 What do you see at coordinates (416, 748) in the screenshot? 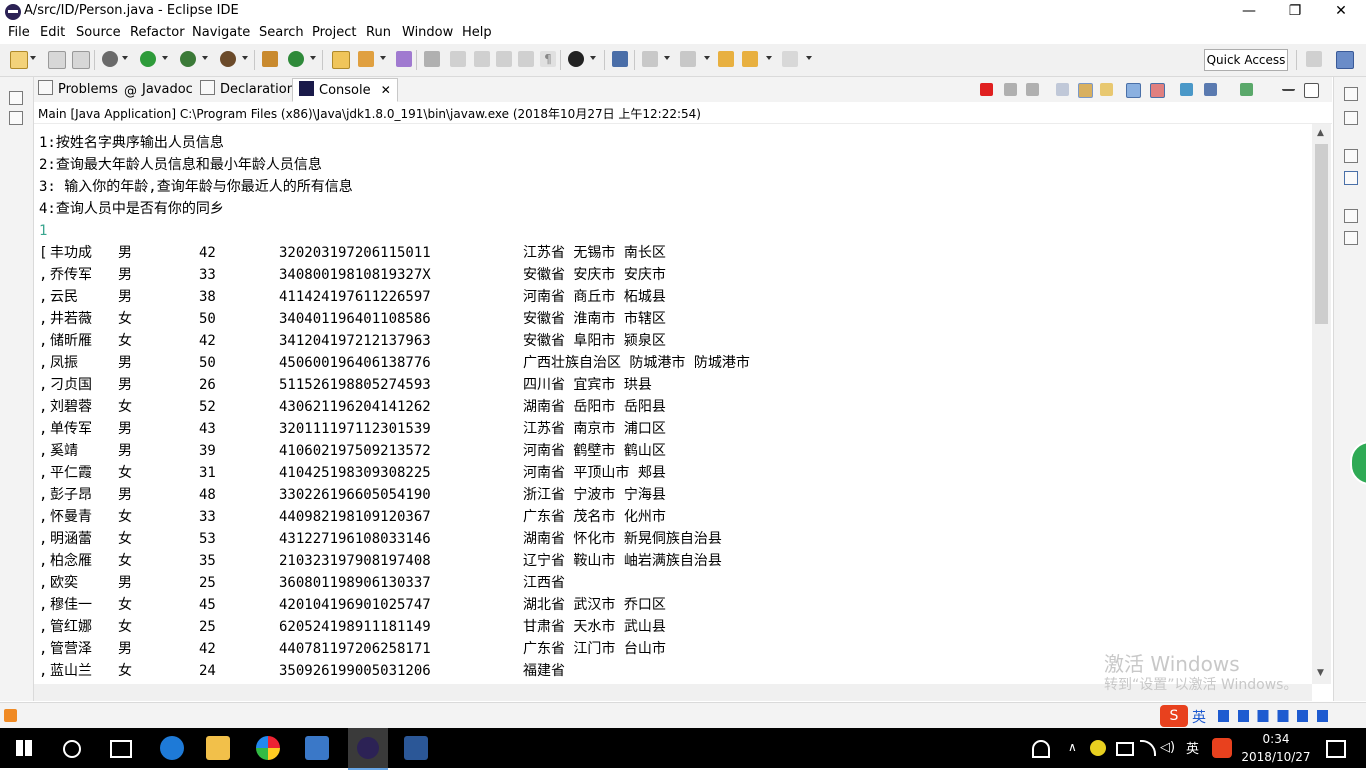
I see `word-icon` at bounding box center [416, 748].